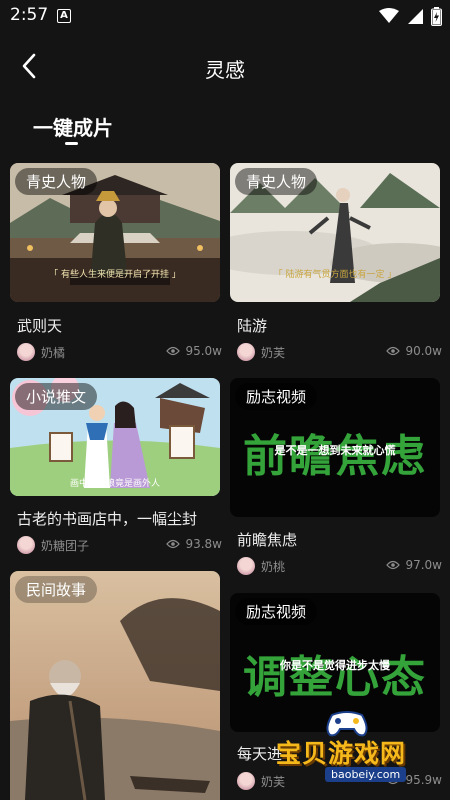  Describe the element at coordinates (71, 143) in the screenshot. I see `section-underline` at that location.